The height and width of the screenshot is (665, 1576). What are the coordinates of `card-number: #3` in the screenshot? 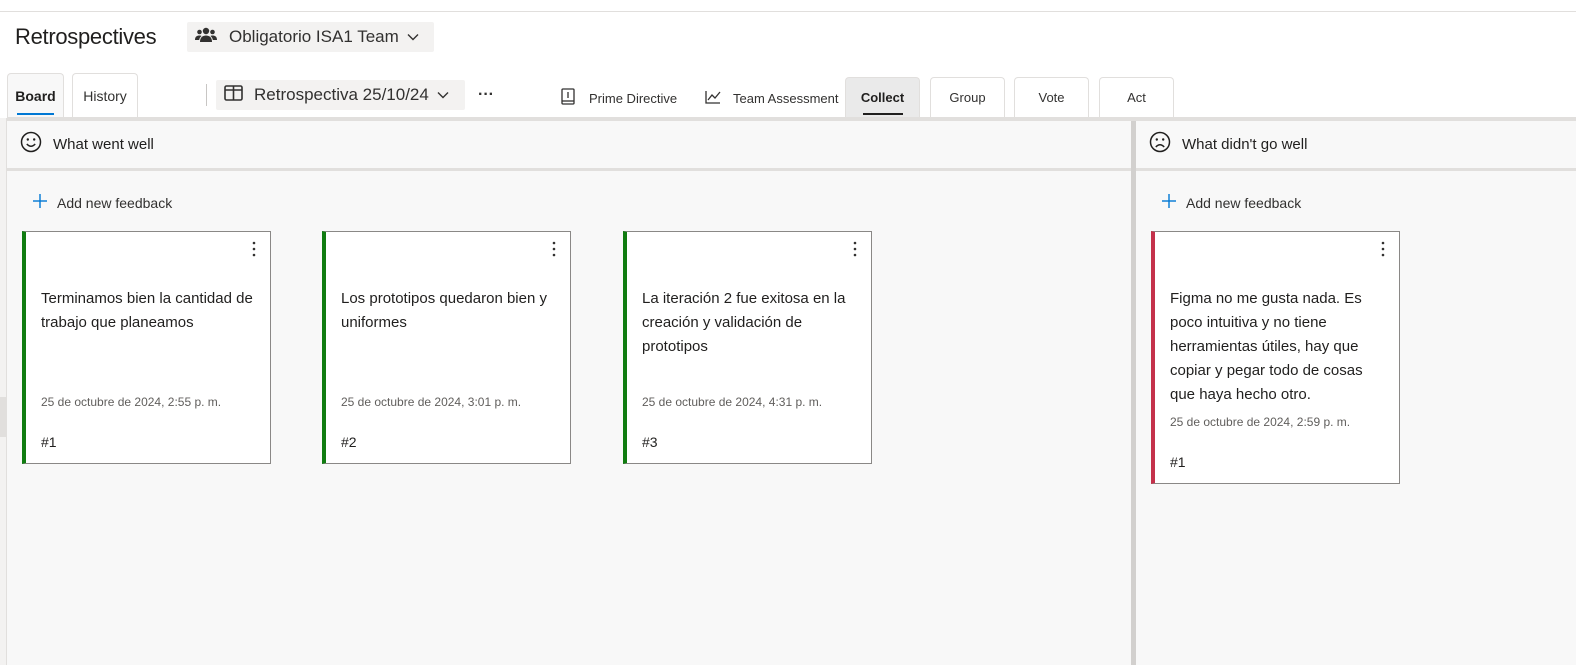 It's located at (650, 442).